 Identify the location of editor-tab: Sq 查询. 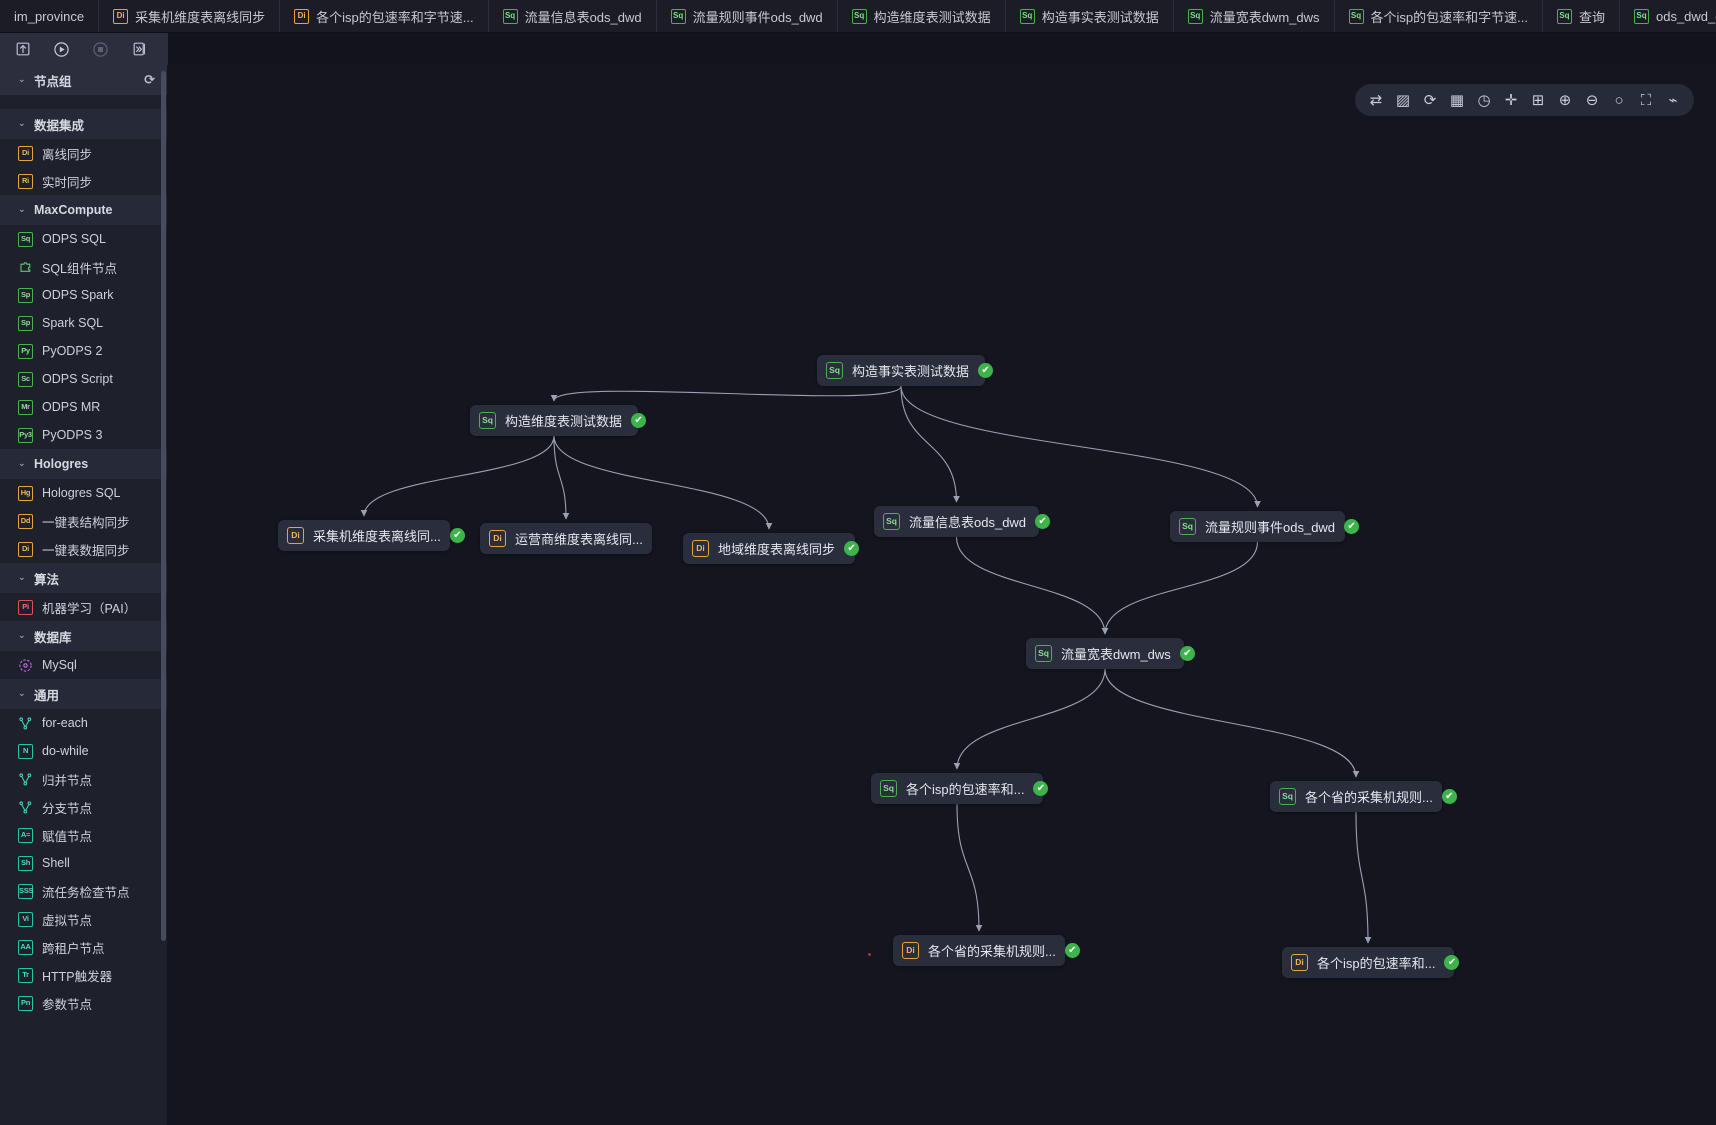
(1581, 16).